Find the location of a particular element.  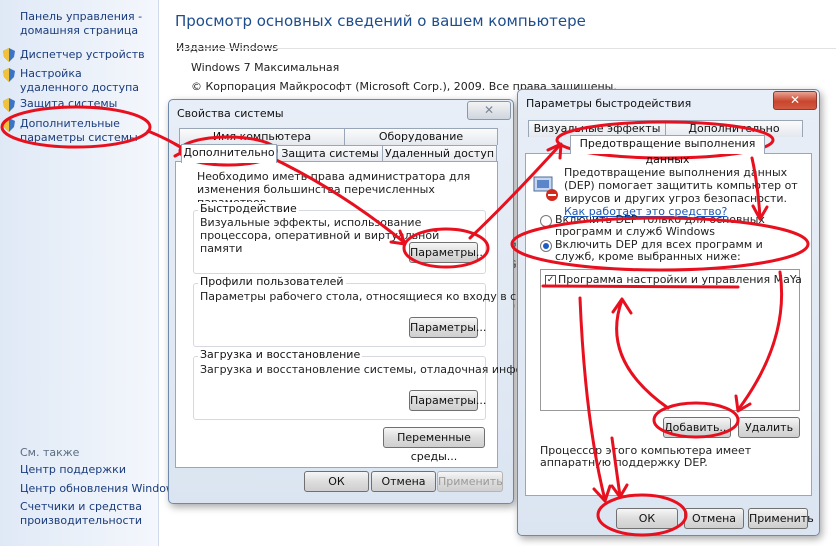

list-item-checkbox: ✓ is located at coordinates (550, 280).